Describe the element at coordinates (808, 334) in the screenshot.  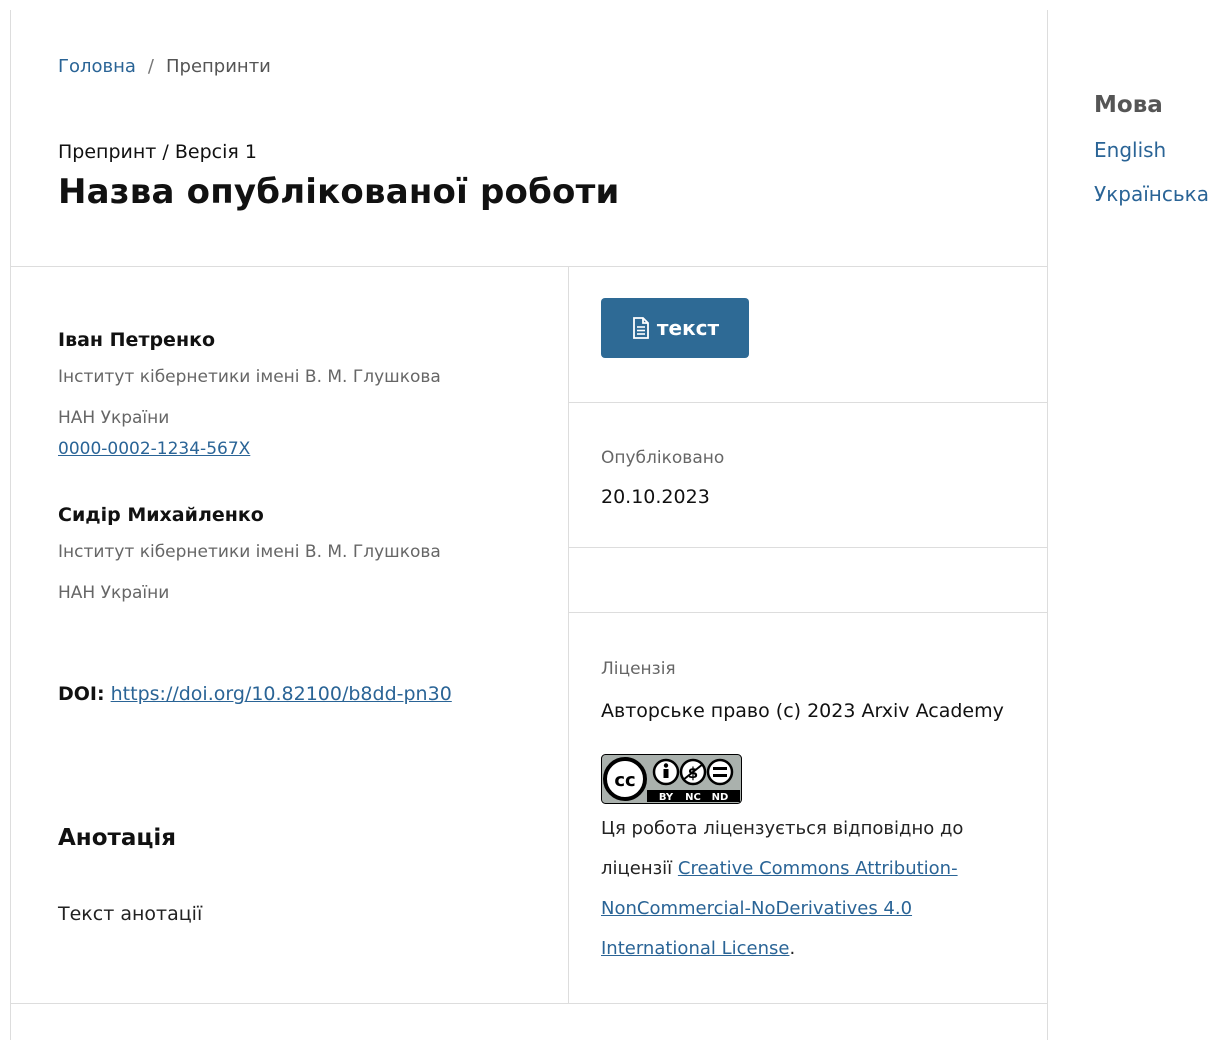
I see `galley-section: текст` at that location.